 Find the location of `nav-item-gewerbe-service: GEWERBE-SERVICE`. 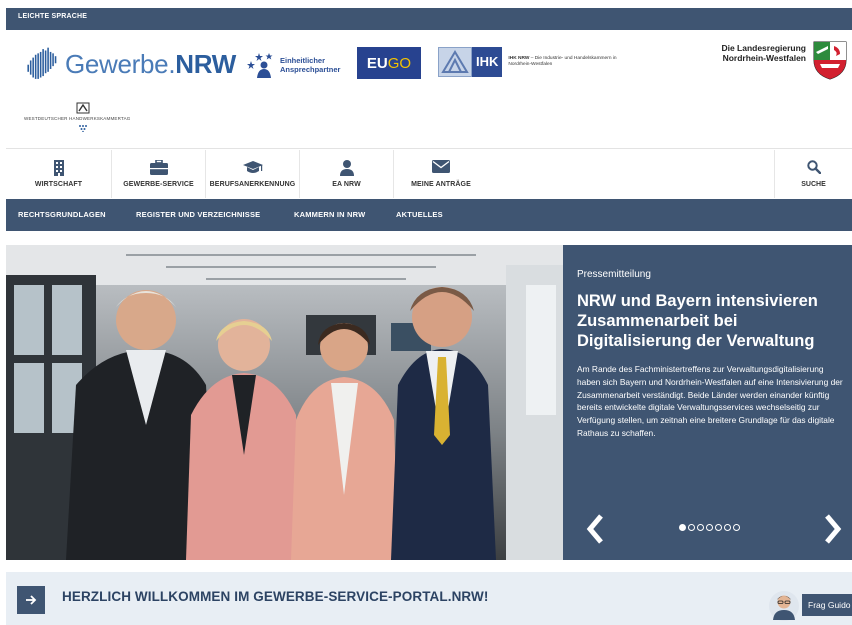

nav-item-gewerbe-service: GEWERBE-SERVICE is located at coordinates (159, 174).